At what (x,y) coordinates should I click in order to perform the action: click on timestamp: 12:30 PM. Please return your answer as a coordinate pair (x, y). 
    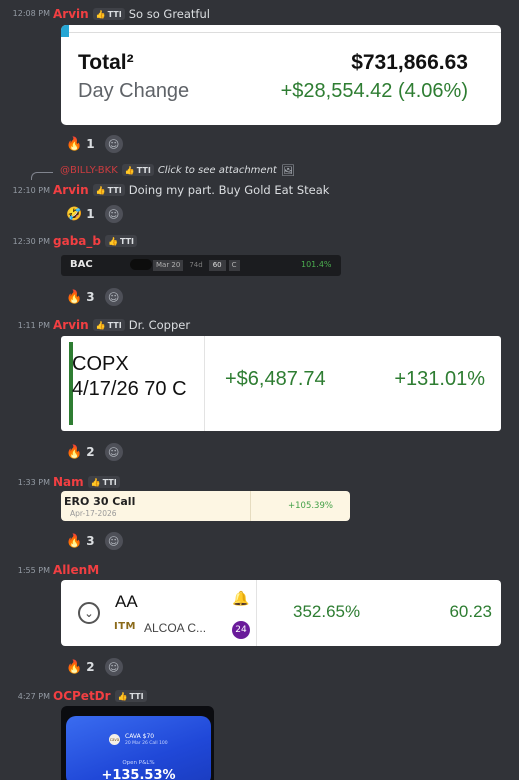
    Looking at the image, I should click on (31, 241).